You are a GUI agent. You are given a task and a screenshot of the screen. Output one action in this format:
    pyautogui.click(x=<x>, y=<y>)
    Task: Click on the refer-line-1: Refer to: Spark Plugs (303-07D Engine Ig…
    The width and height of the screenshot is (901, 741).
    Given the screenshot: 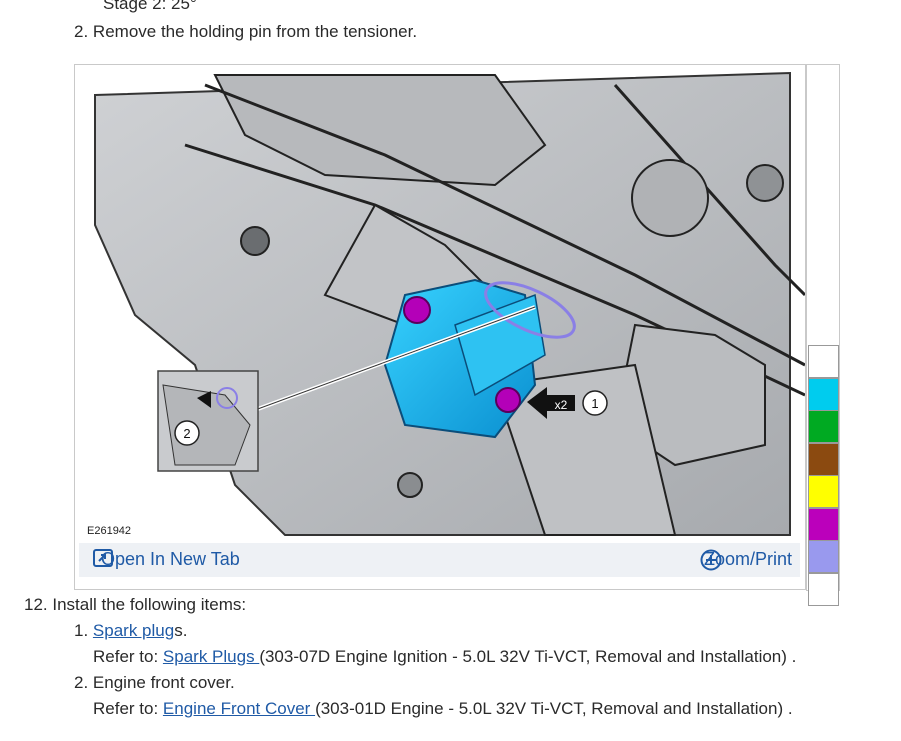 What is the action you would take?
    pyautogui.click(x=444, y=657)
    